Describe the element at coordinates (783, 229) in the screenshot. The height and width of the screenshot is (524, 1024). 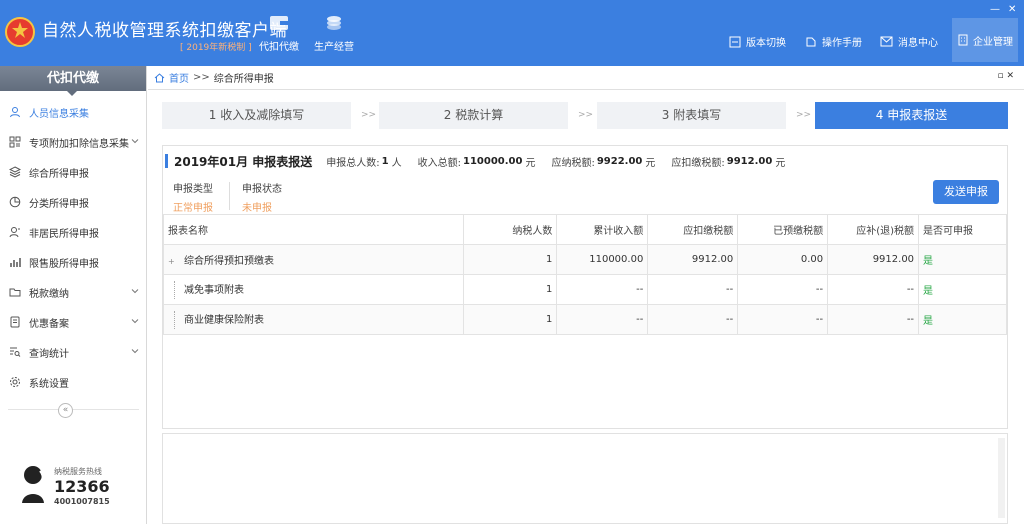
I see `col-prepaid-tax: 已预缴税额` at that location.